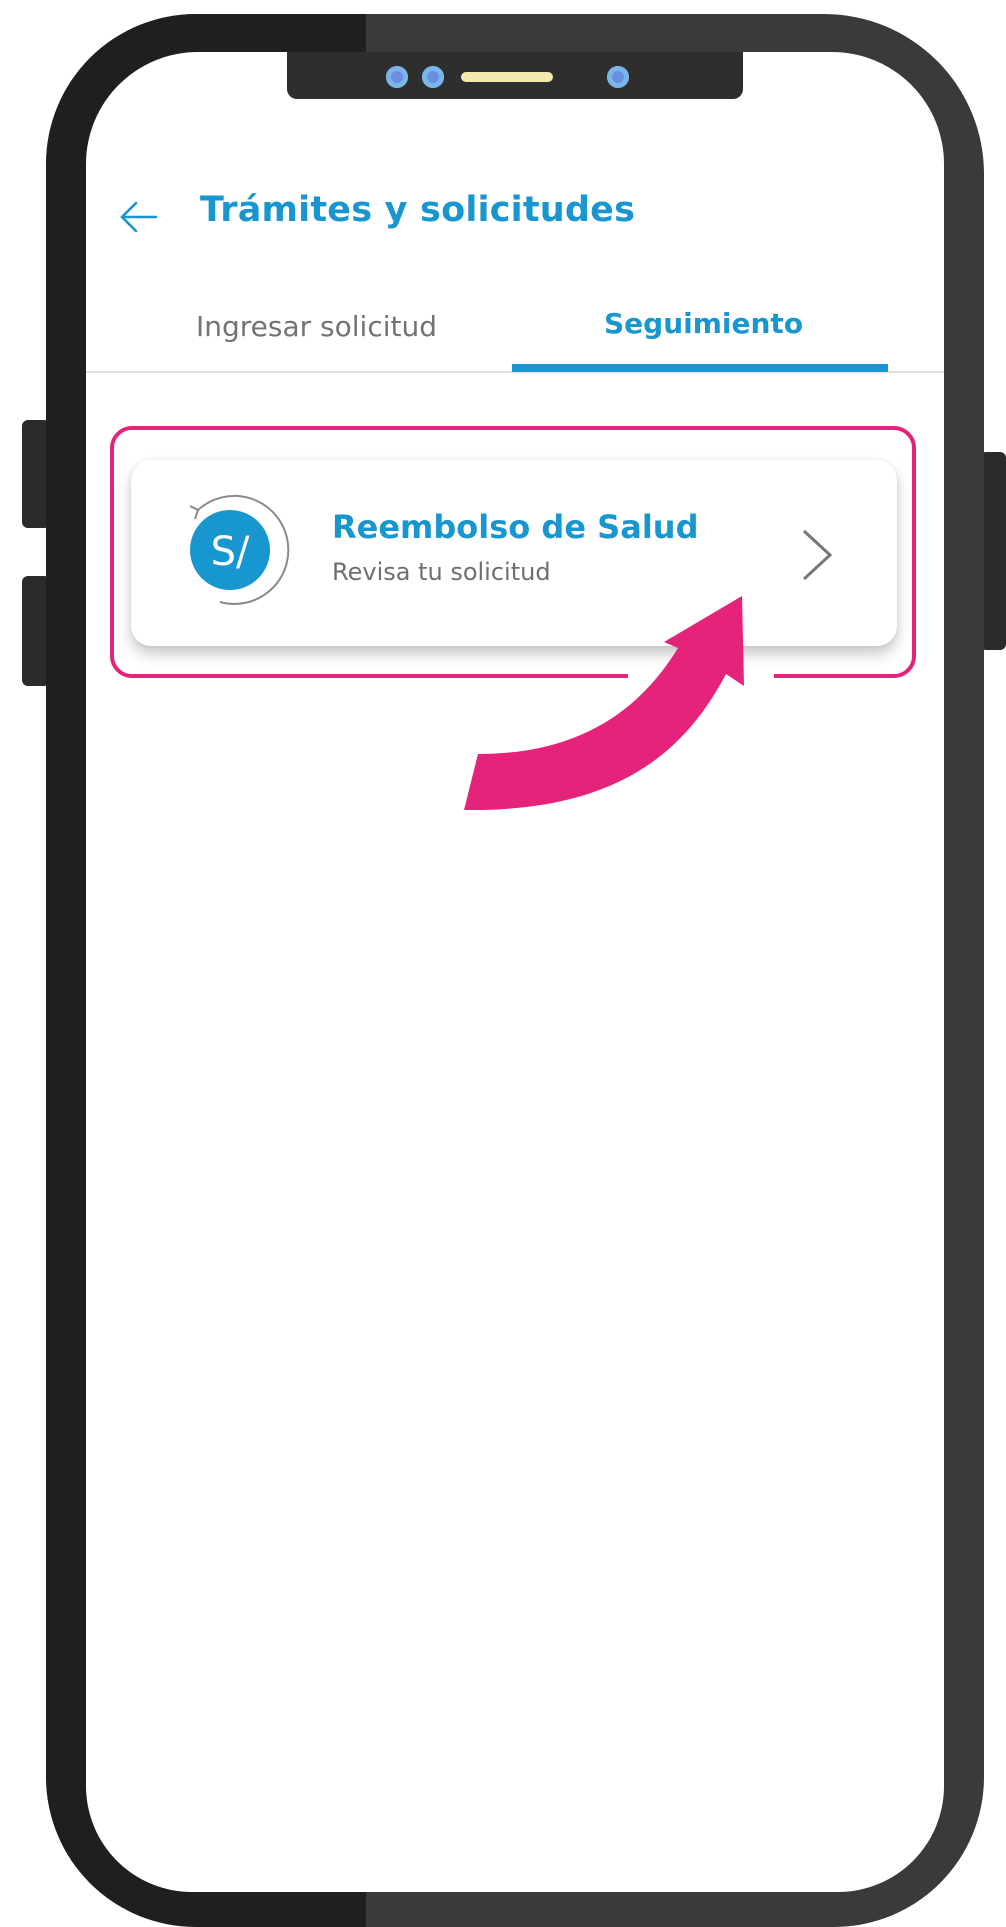 The width and height of the screenshot is (1006, 1927). I want to click on active-tab-indicator, so click(700, 368).